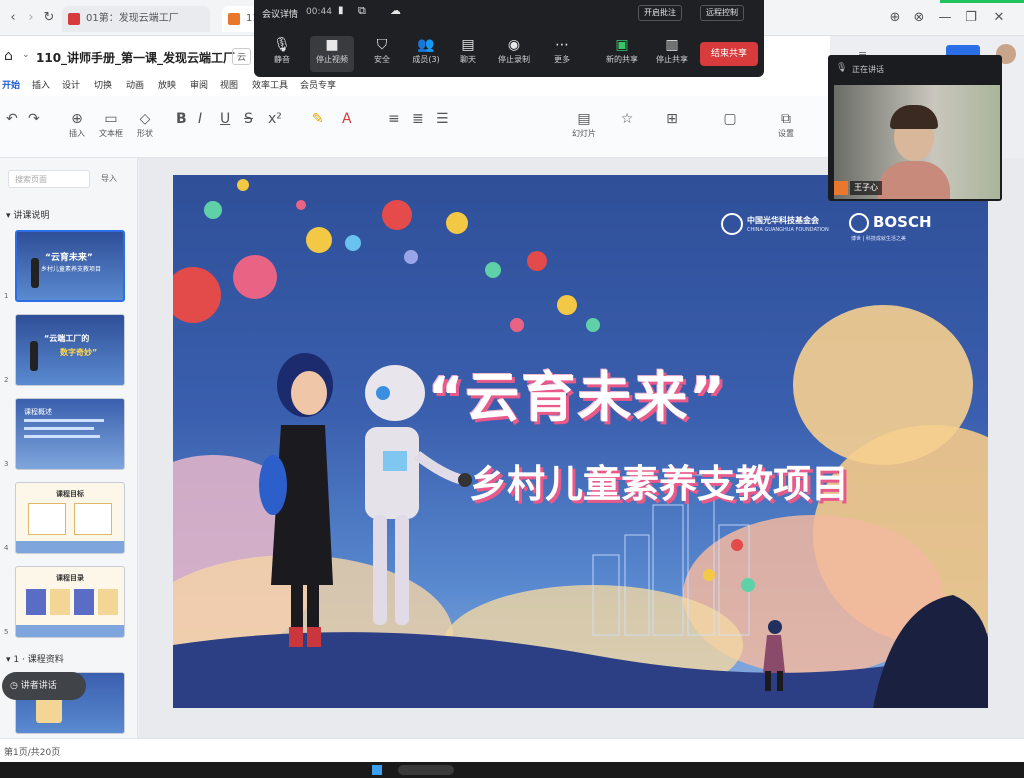  I want to click on slide-search-input: 搜索页面, so click(49, 179).